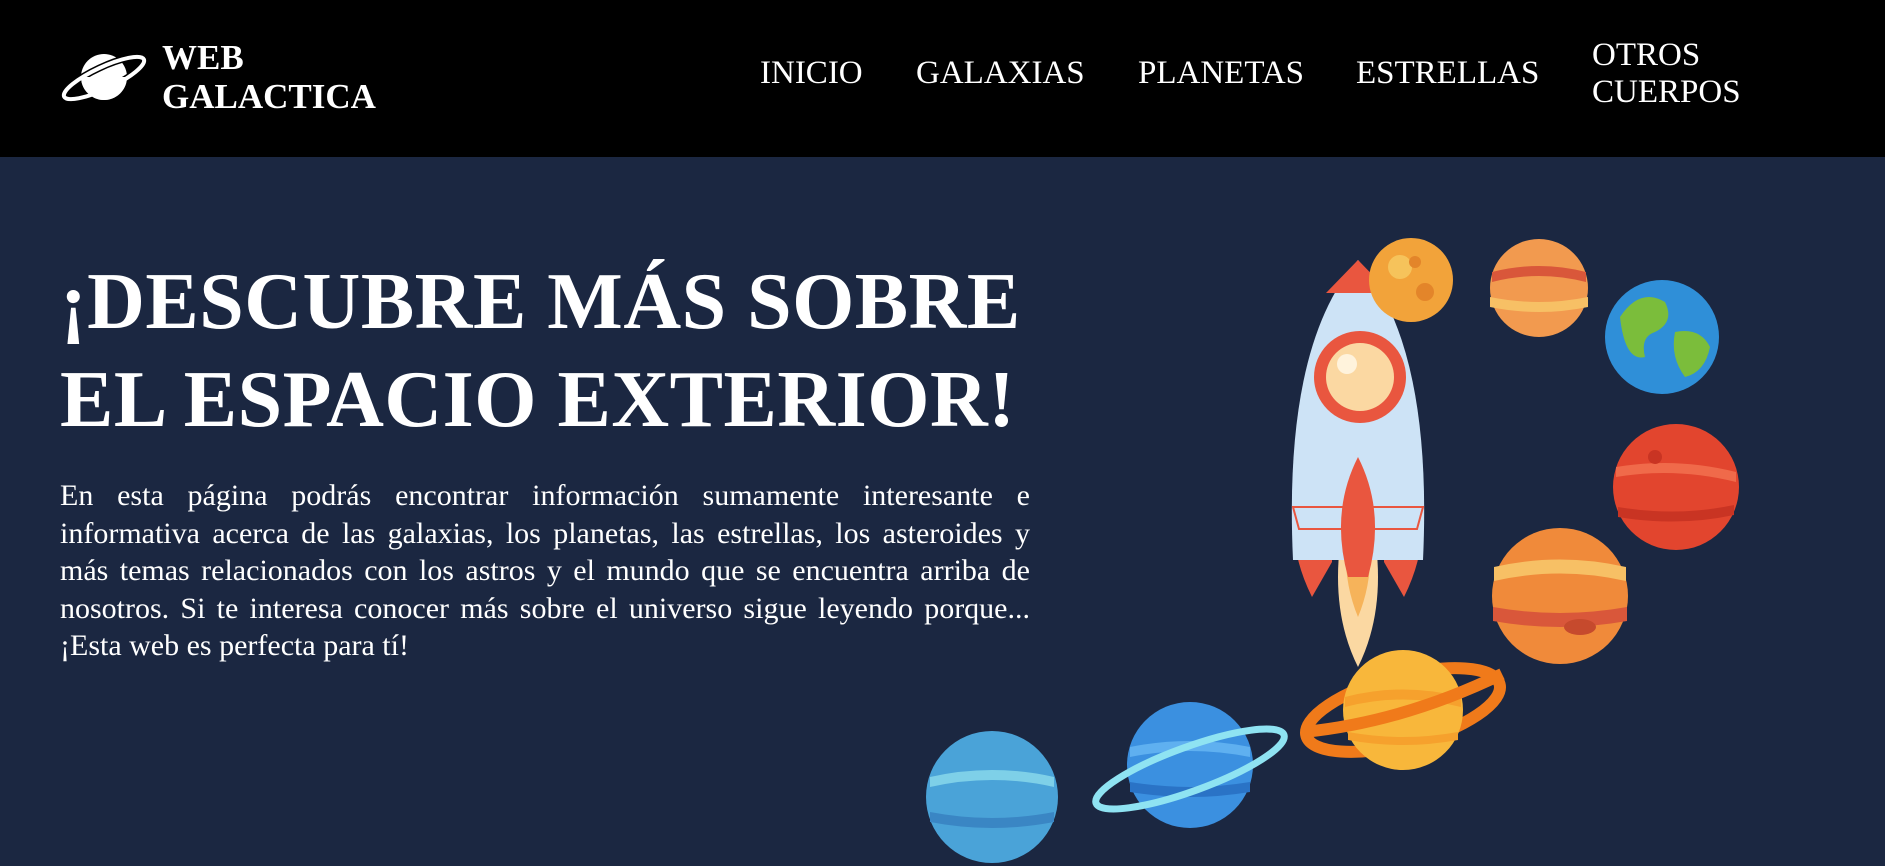 The height and width of the screenshot is (866, 1885). I want to click on nav-otros-cuerpos-line2: CUERPOS, so click(1666, 92).